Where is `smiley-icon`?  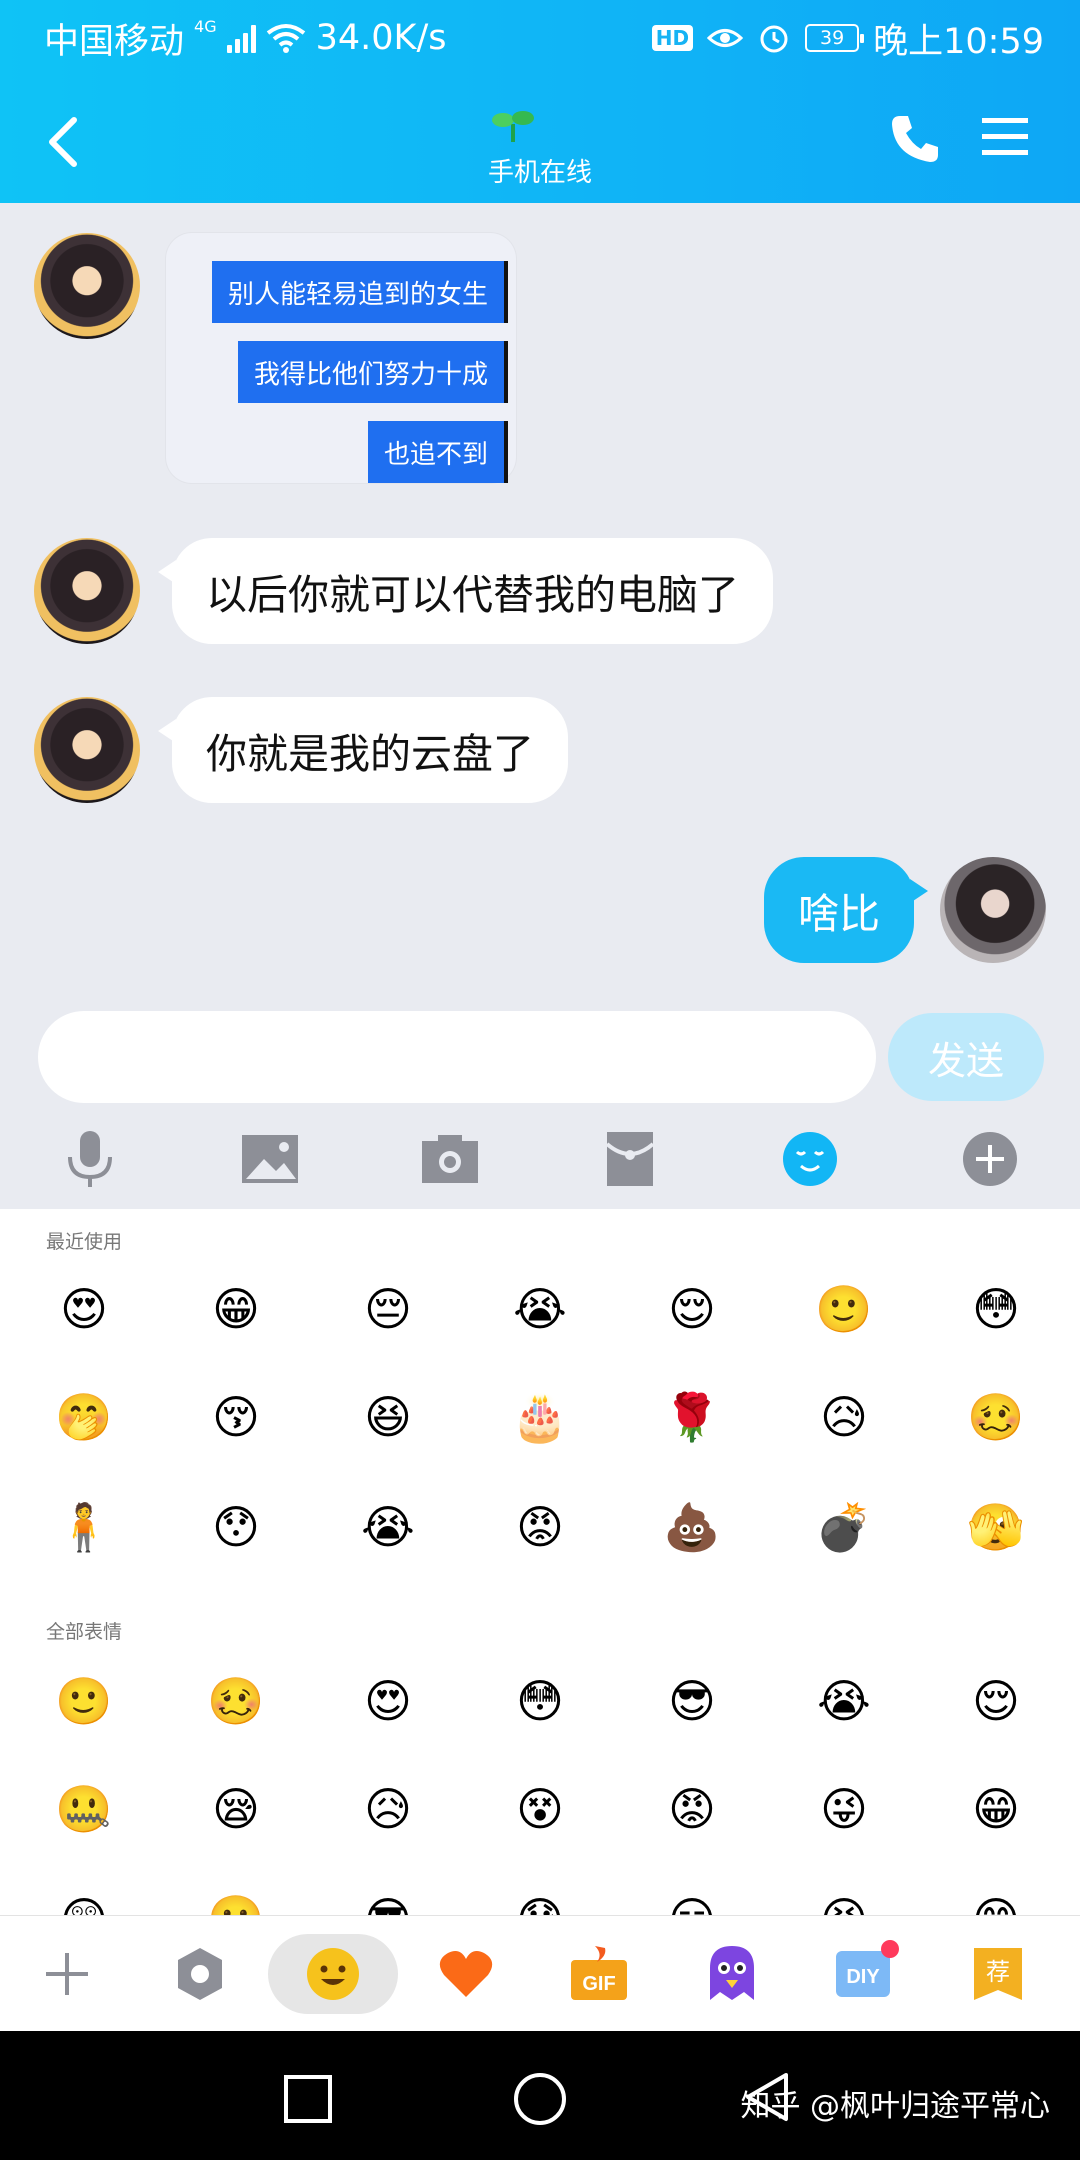 smiley-icon is located at coordinates (333, 1974).